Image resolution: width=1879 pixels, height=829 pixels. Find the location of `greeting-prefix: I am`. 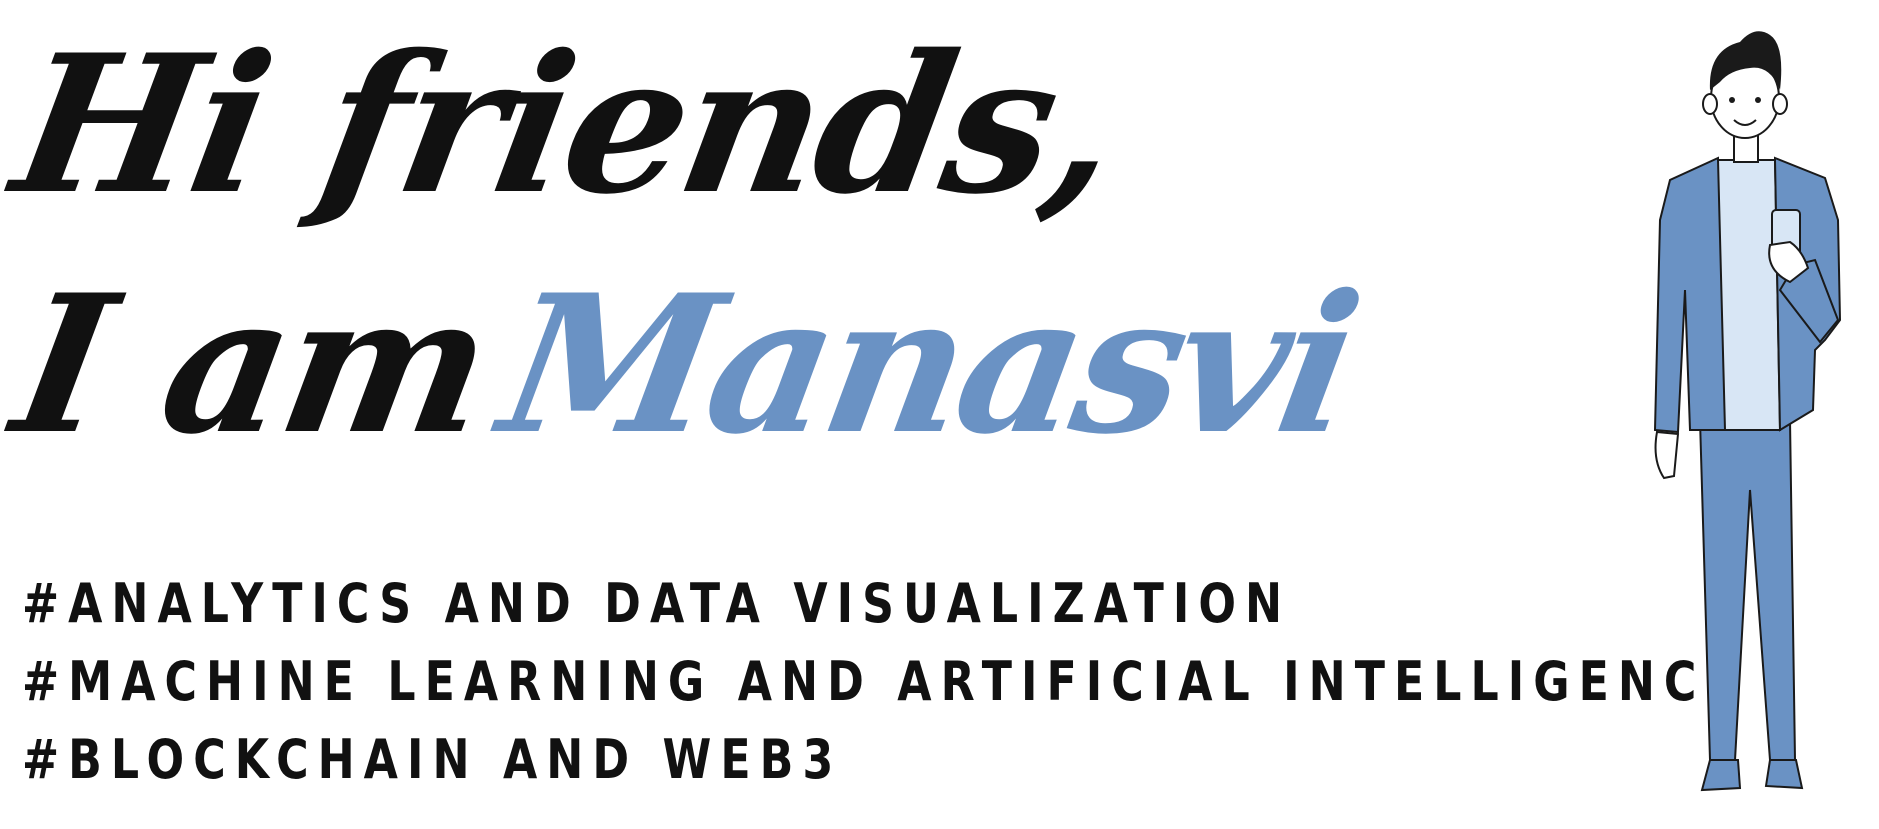

greeting-prefix: I am is located at coordinates (251, 364).